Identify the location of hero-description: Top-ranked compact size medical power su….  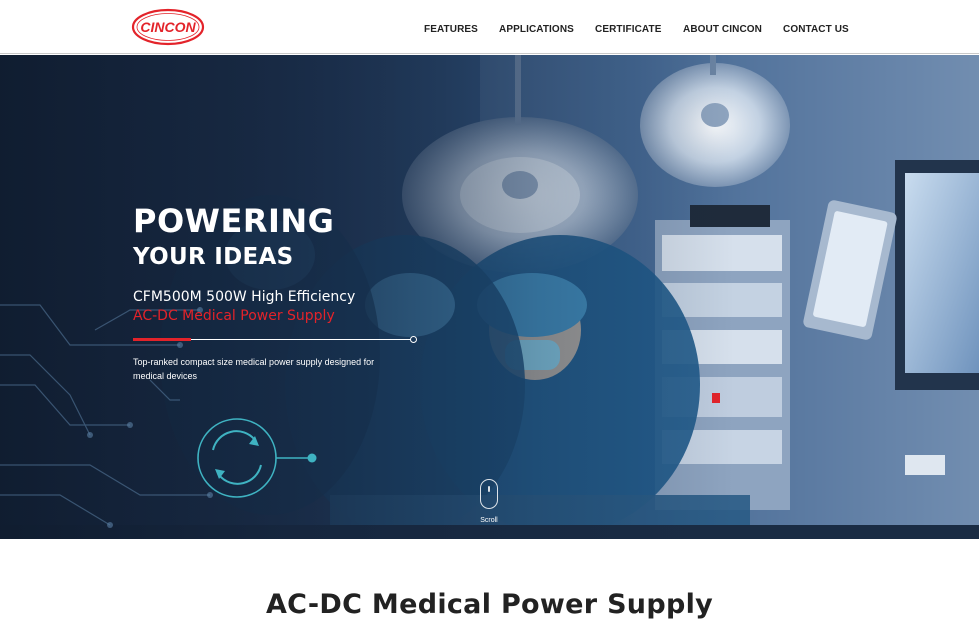
(254, 369).